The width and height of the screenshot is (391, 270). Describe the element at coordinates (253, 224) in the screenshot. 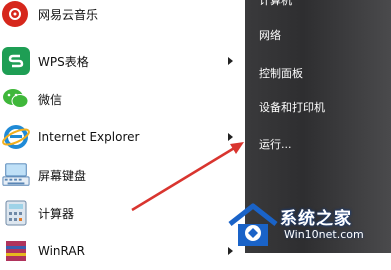

I see `watermark-house-icon` at that location.